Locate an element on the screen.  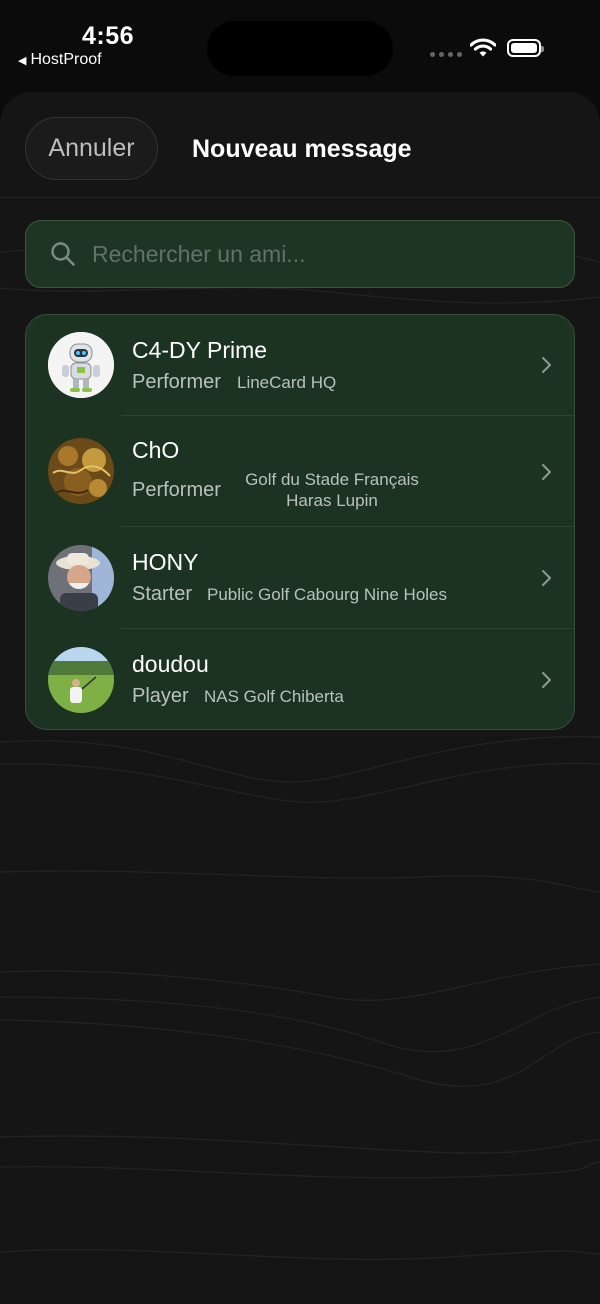
friend-club: Haras Lupin is located at coordinates (332, 500).